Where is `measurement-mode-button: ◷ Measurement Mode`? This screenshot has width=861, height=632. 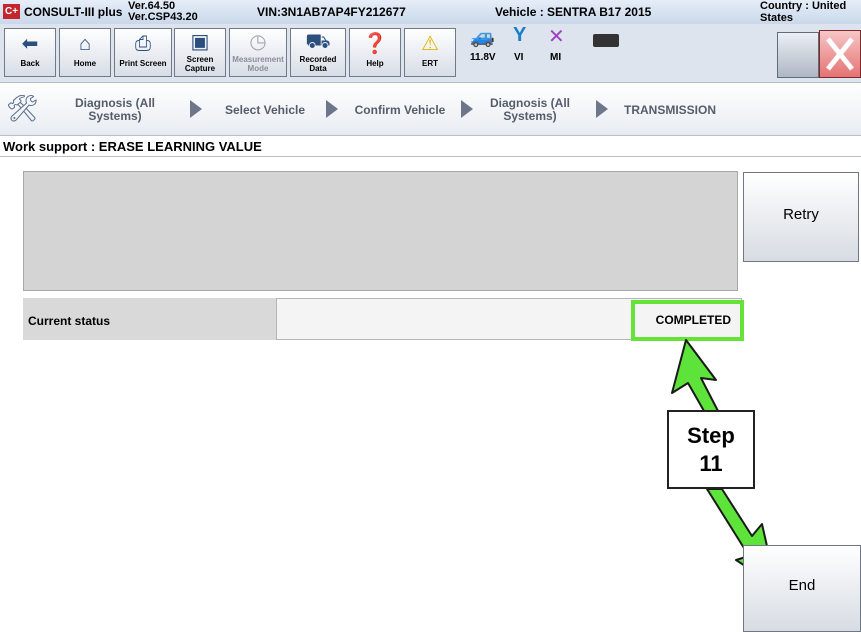 measurement-mode-button: ◷ Measurement Mode is located at coordinates (258, 52).